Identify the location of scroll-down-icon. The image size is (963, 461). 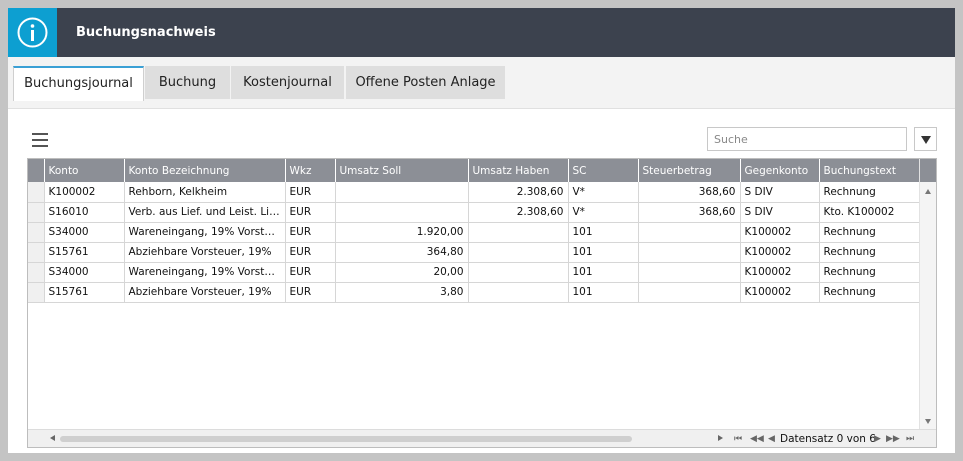
(928, 421).